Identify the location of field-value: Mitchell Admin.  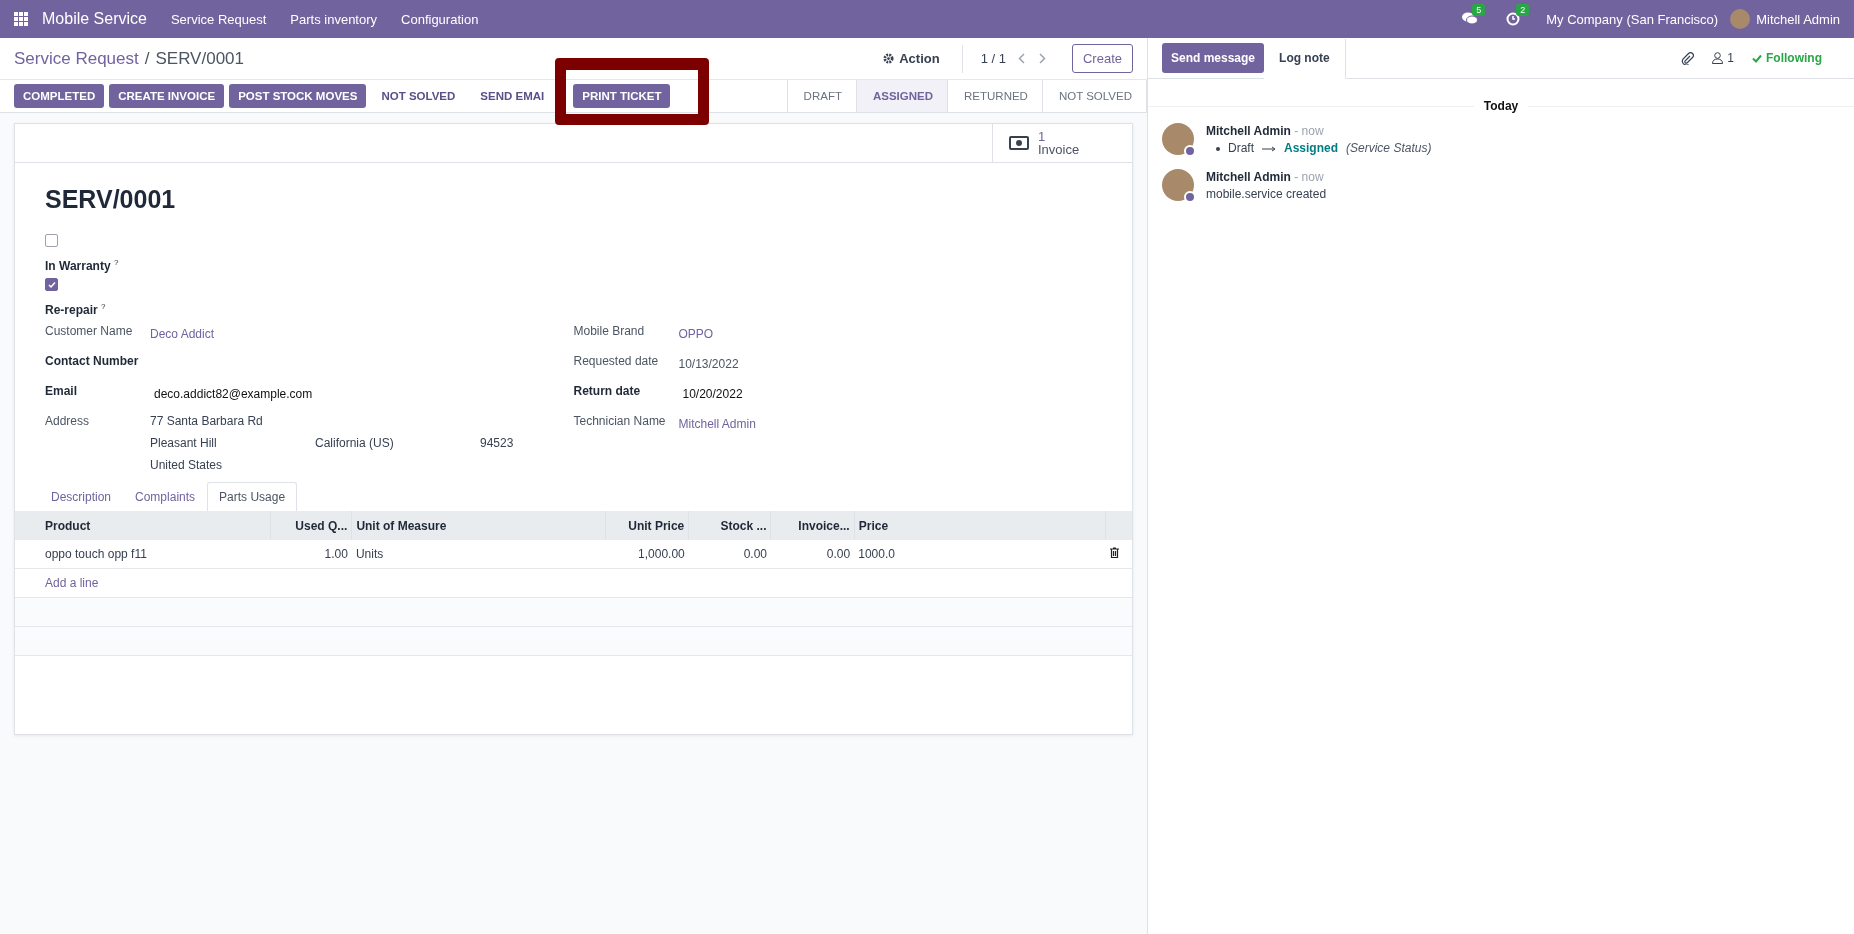
(717, 422).